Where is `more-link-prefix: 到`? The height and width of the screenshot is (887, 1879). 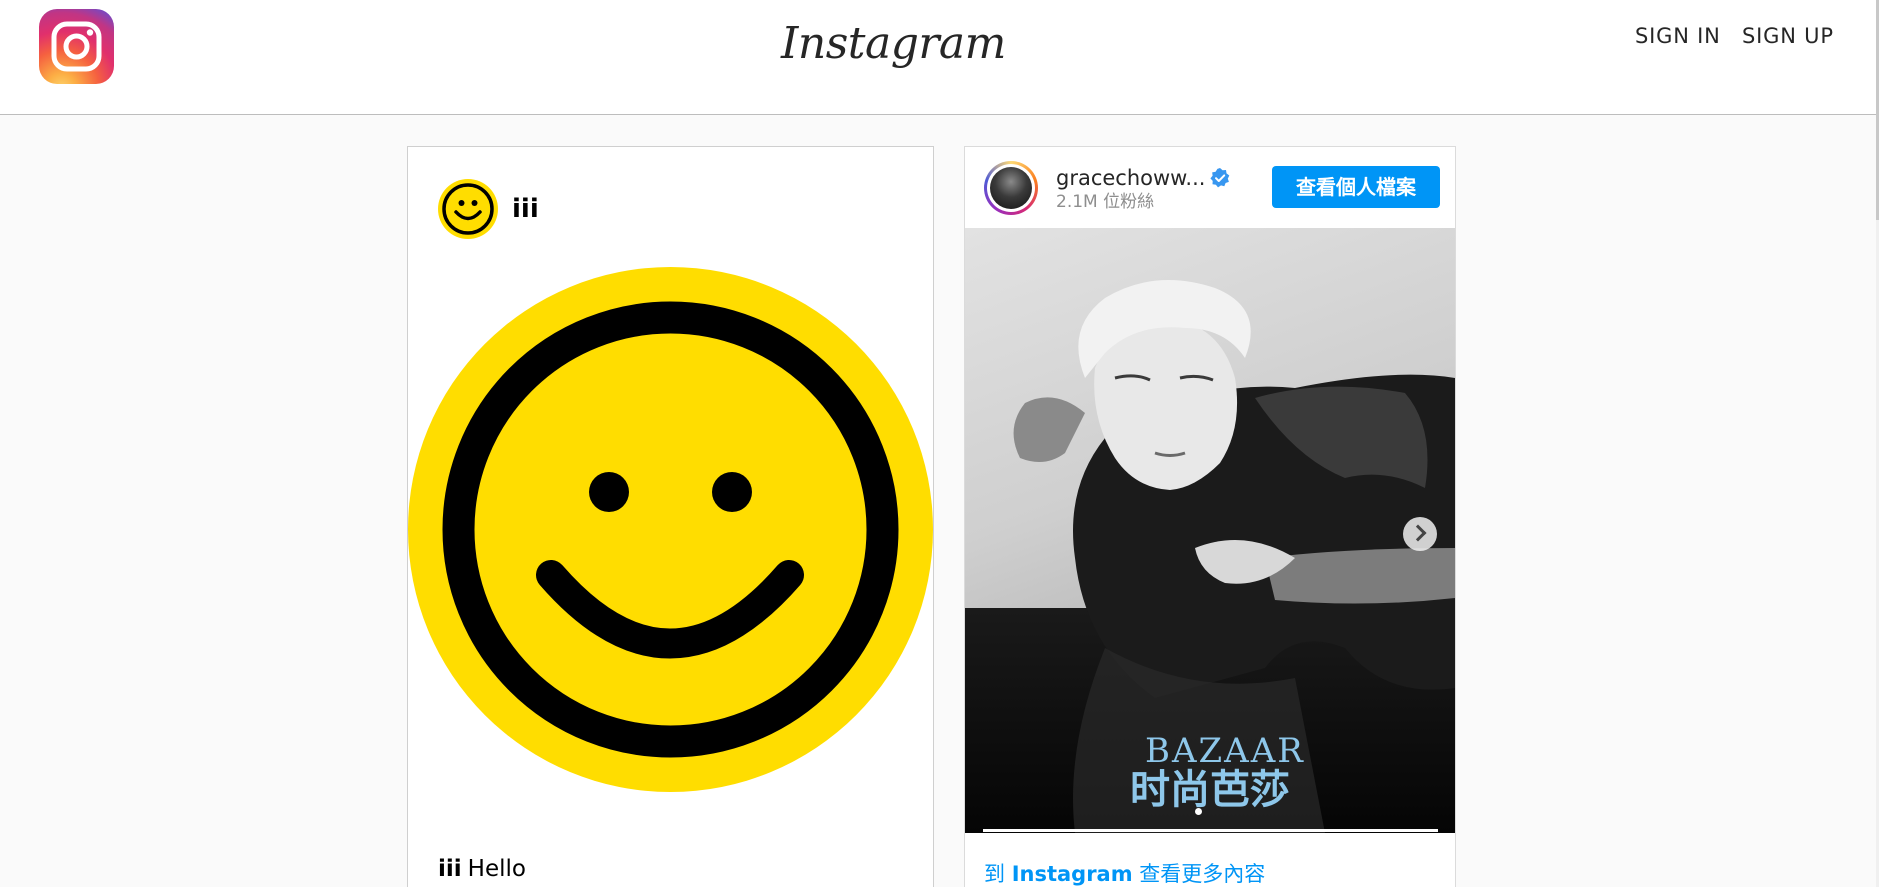
more-link-prefix: 到 is located at coordinates (998, 874).